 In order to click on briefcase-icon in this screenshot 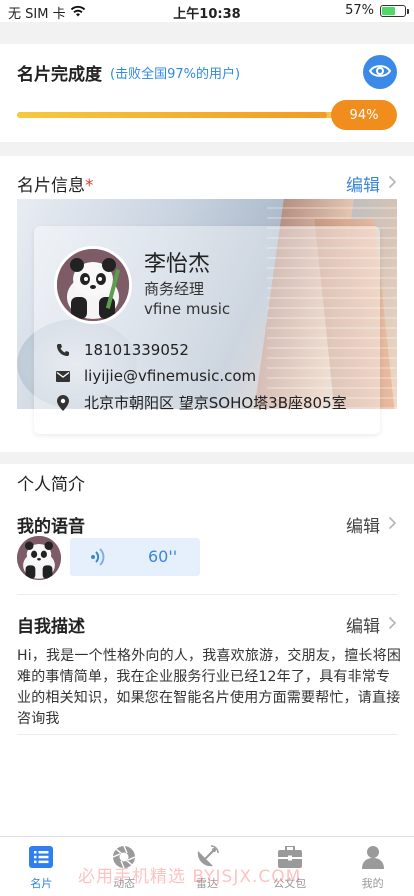, I will do `click(290, 857)`.